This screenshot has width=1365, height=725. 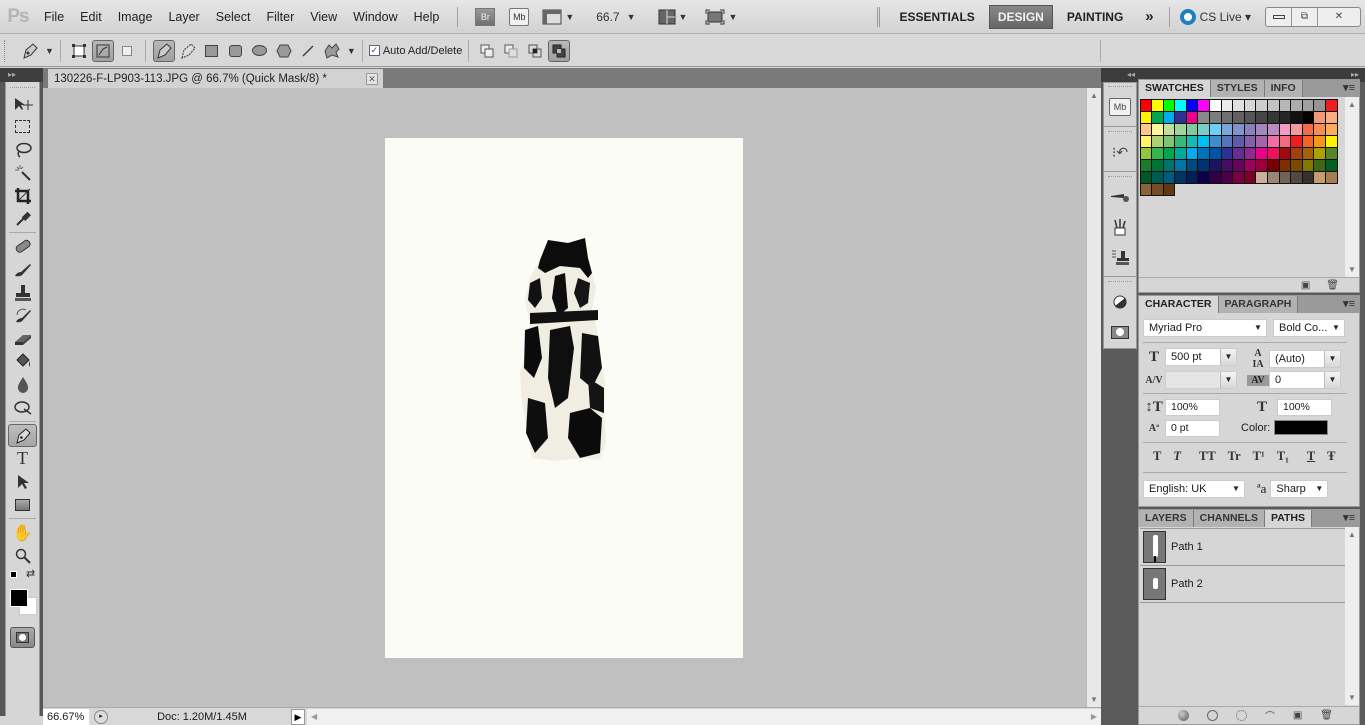 I want to click on menu-image: Image, so click(x=135, y=17).